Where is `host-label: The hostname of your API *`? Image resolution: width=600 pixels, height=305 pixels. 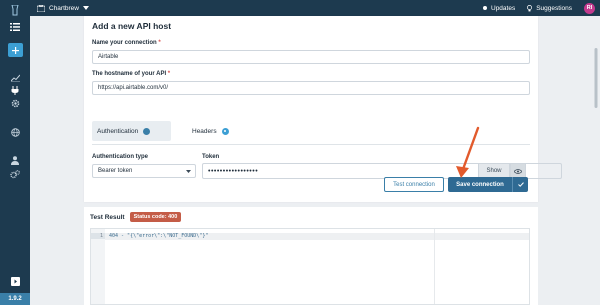
host-label: The hostname of your API * is located at coordinates (131, 74).